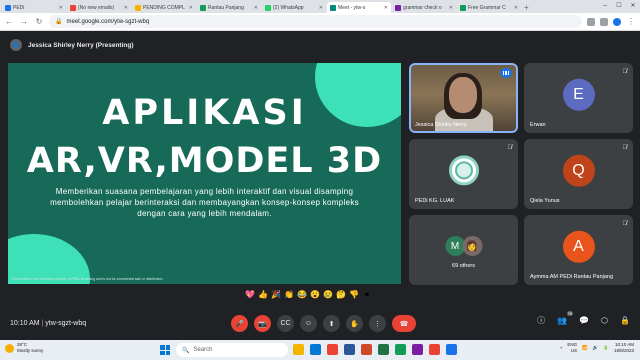 The image size is (640, 360). Describe the element at coordinates (320, 45) in the screenshot. I see `presenter-header: 👤 Jessica Shirley Nerry (Presenting)` at that location.